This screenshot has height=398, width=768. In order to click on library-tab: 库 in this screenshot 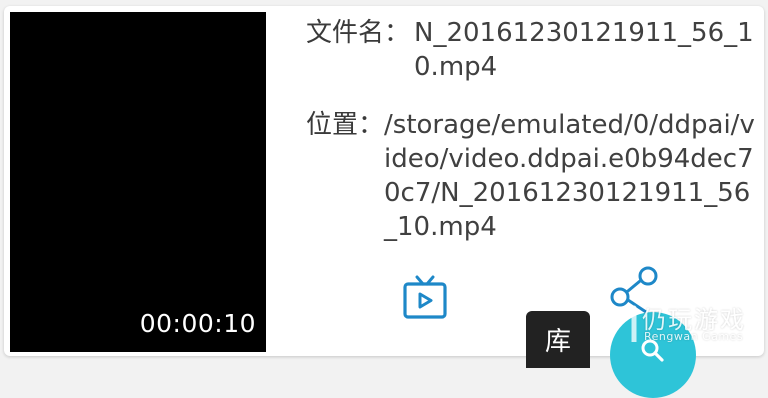, I will do `click(558, 339)`.